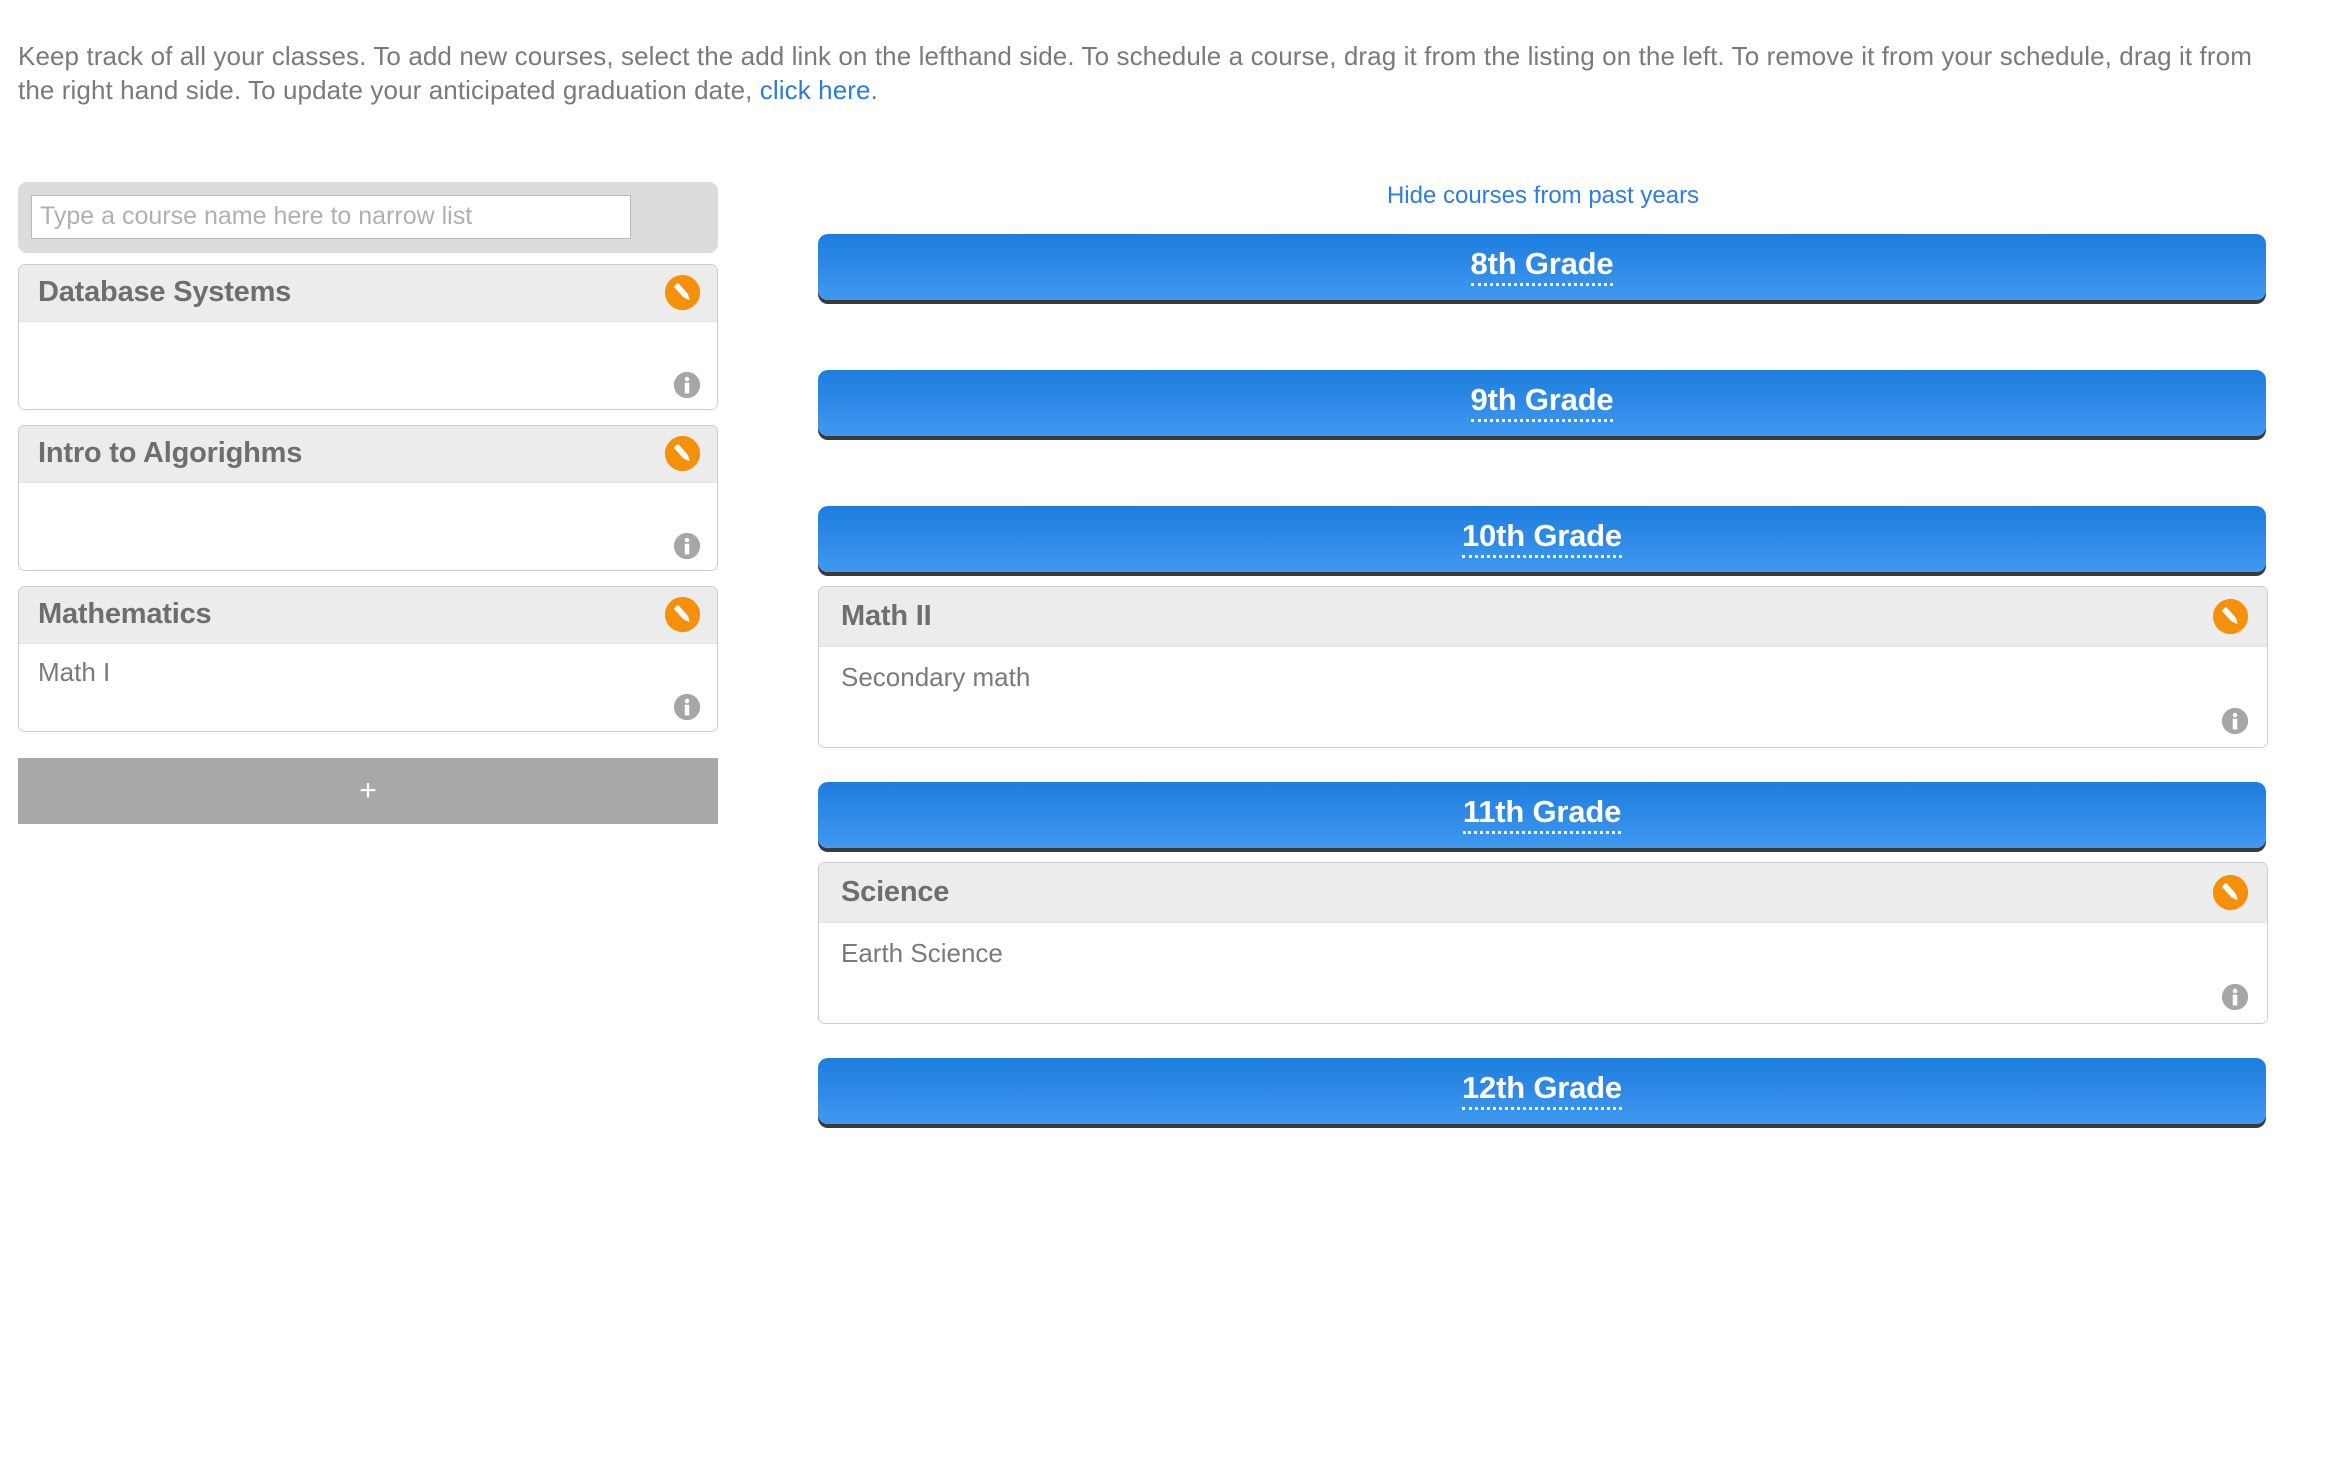  I want to click on grade-label: 10th Grade, so click(1542, 539).